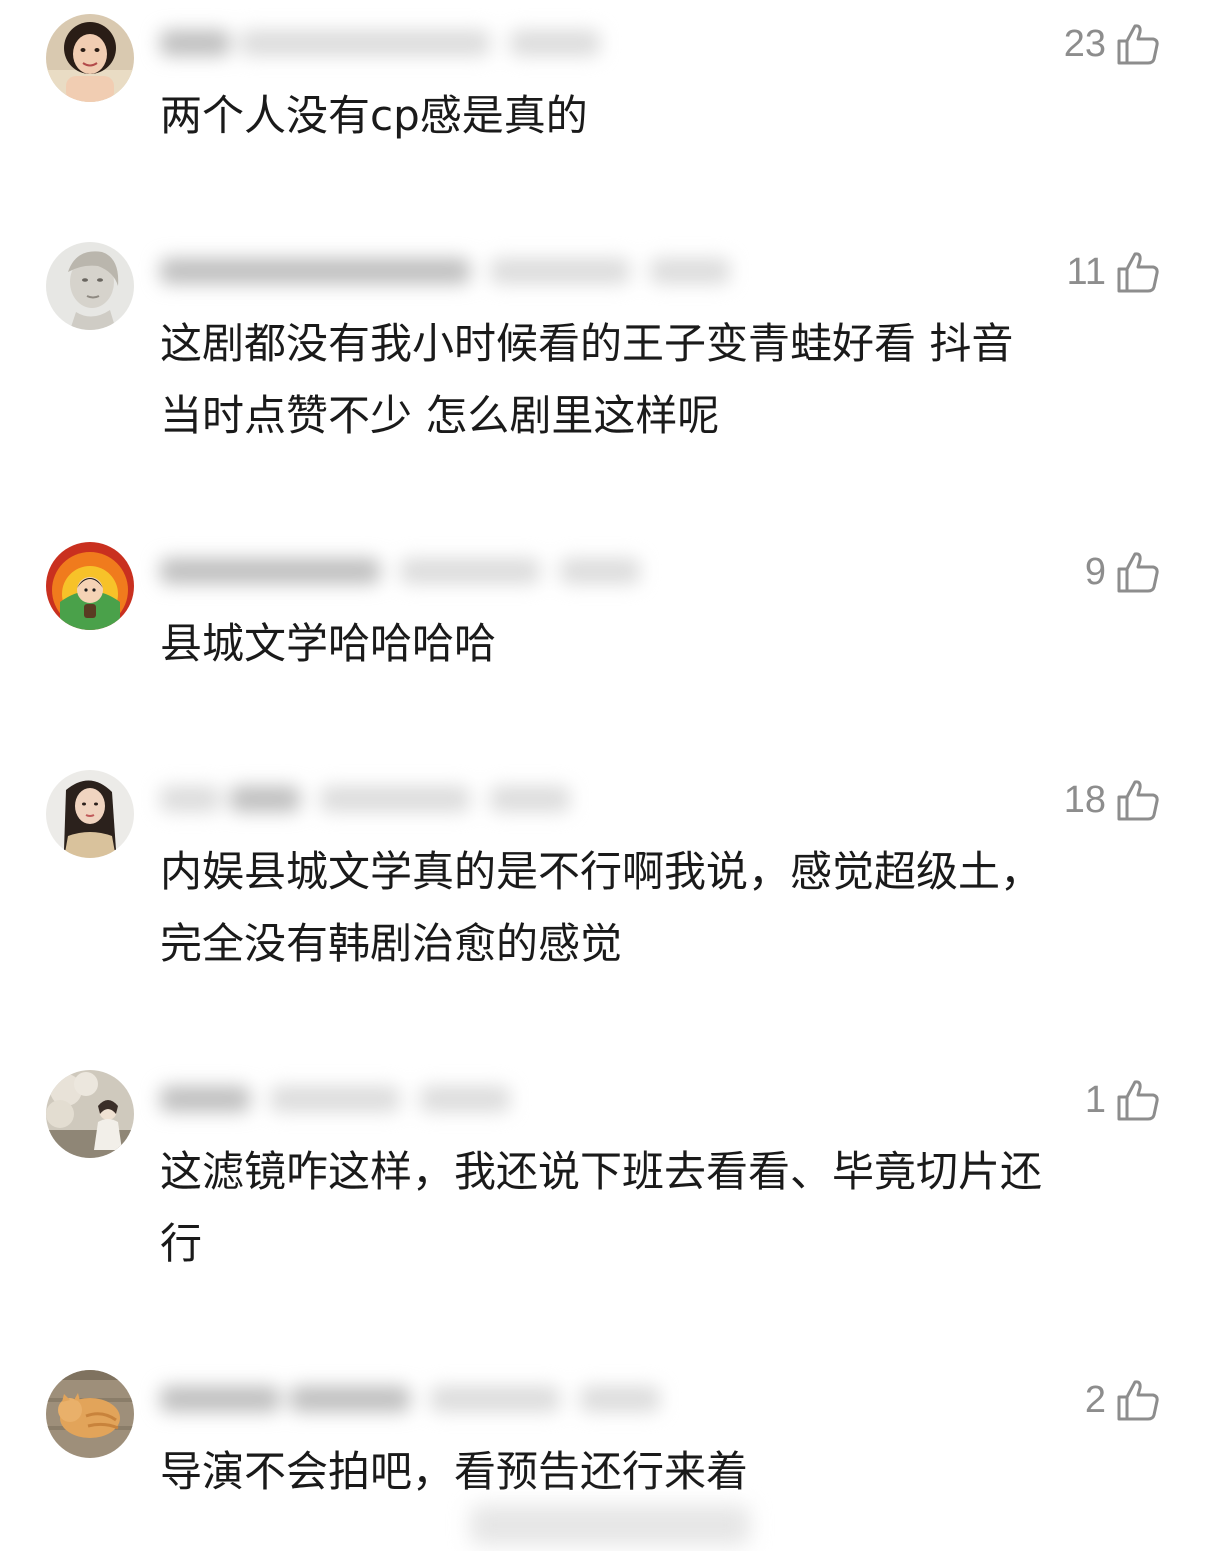 This screenshot has height=1551, width=1206. What do you see at coordinates (1095, 1100) in the screenshot?
I see `like-count: 1` at bounding box center [1095, 1100].